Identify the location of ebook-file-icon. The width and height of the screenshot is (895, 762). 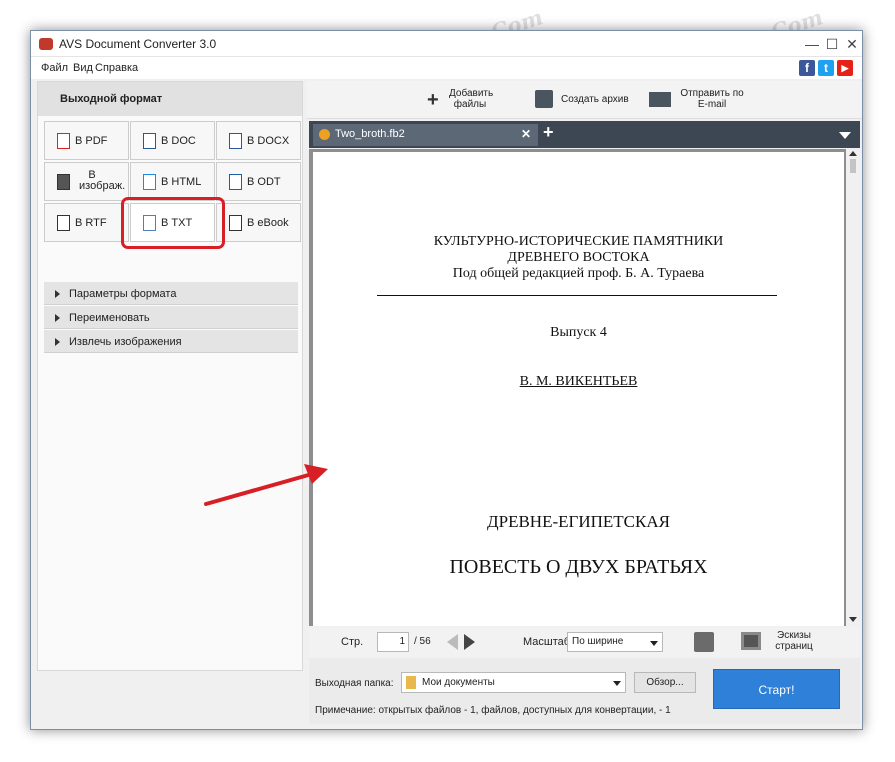
(235, 223).